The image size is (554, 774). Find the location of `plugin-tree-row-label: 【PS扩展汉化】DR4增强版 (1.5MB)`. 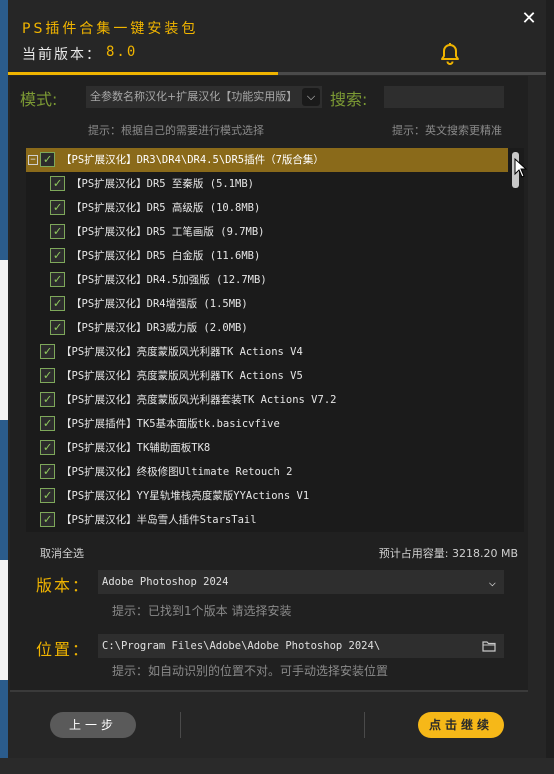

plugin-tree-row-label: 【PS扩展汉化】DR4增强版 (1.5MB) is located at coordinates (159, 304).